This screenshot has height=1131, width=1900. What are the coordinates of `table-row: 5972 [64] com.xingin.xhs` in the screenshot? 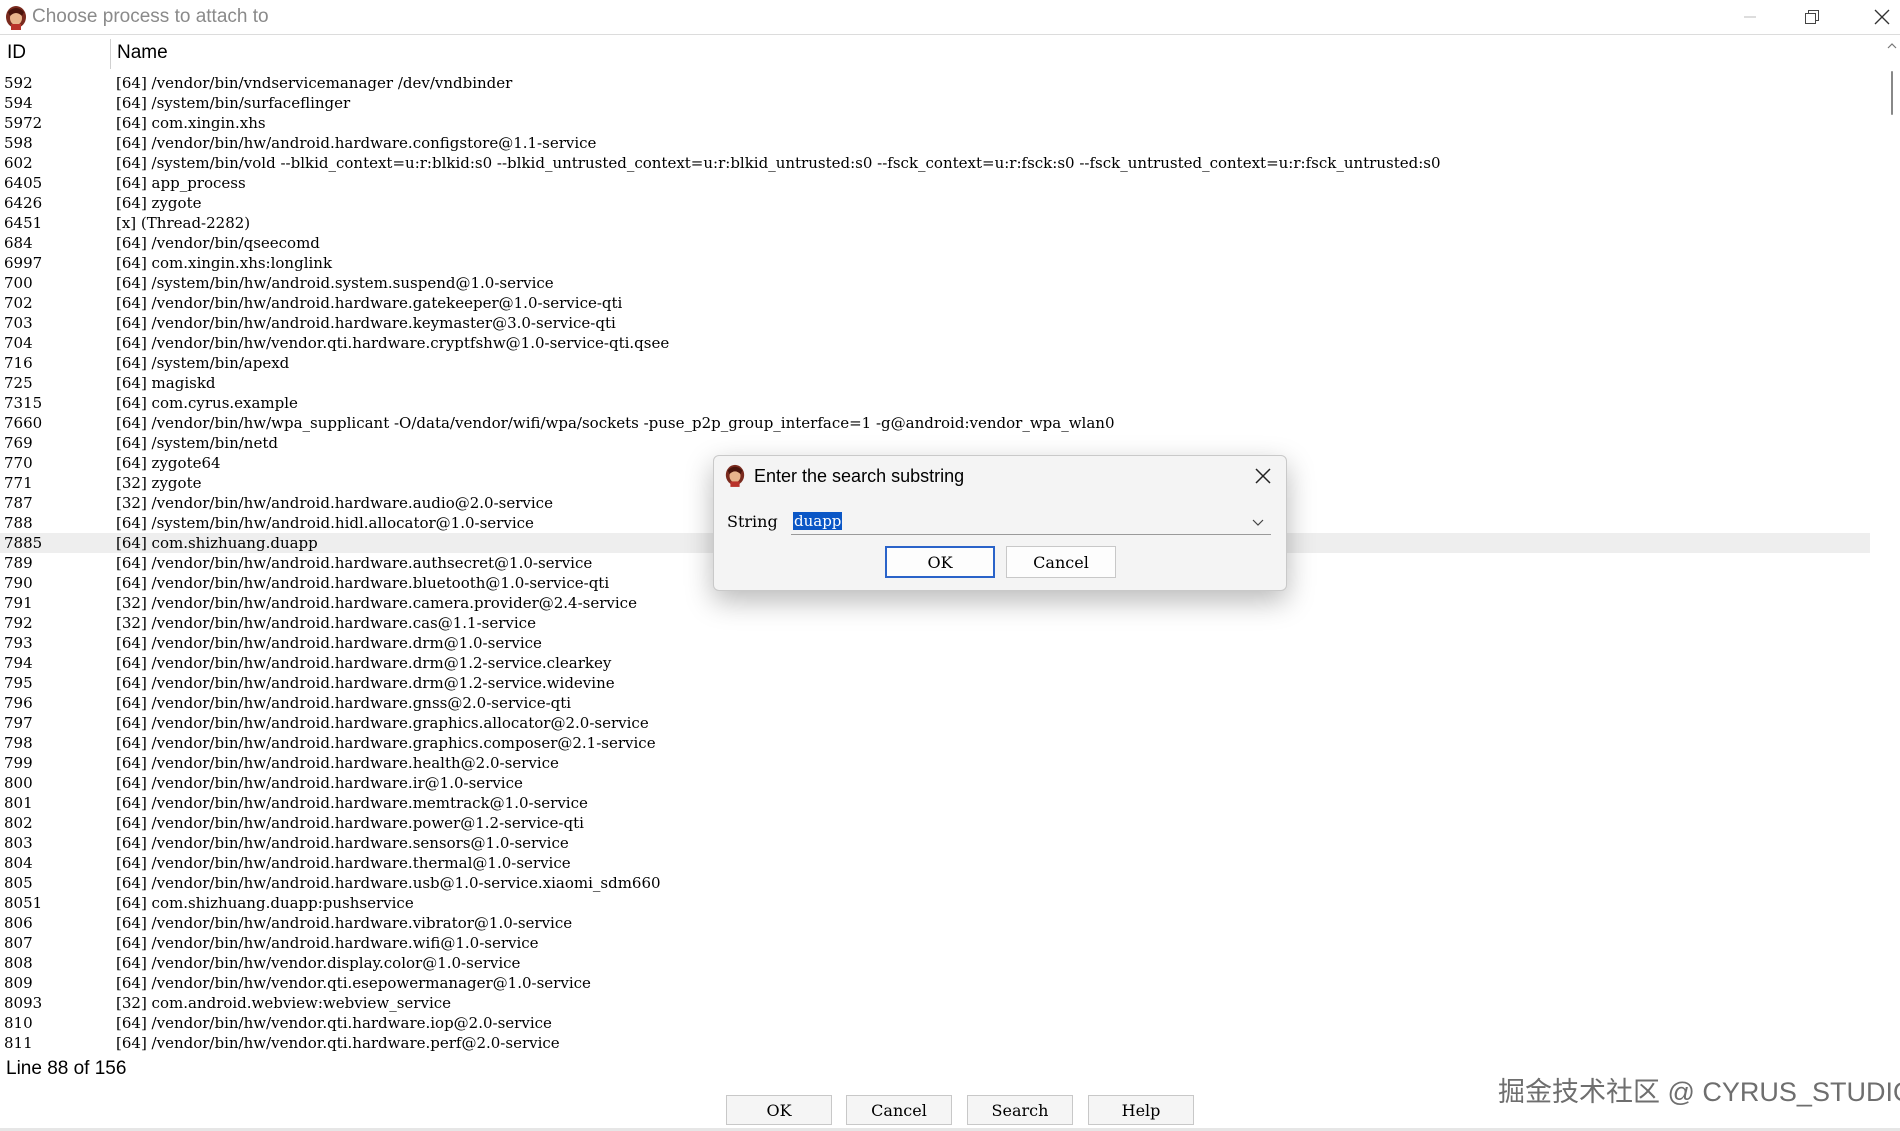 It's located at (935, 123).